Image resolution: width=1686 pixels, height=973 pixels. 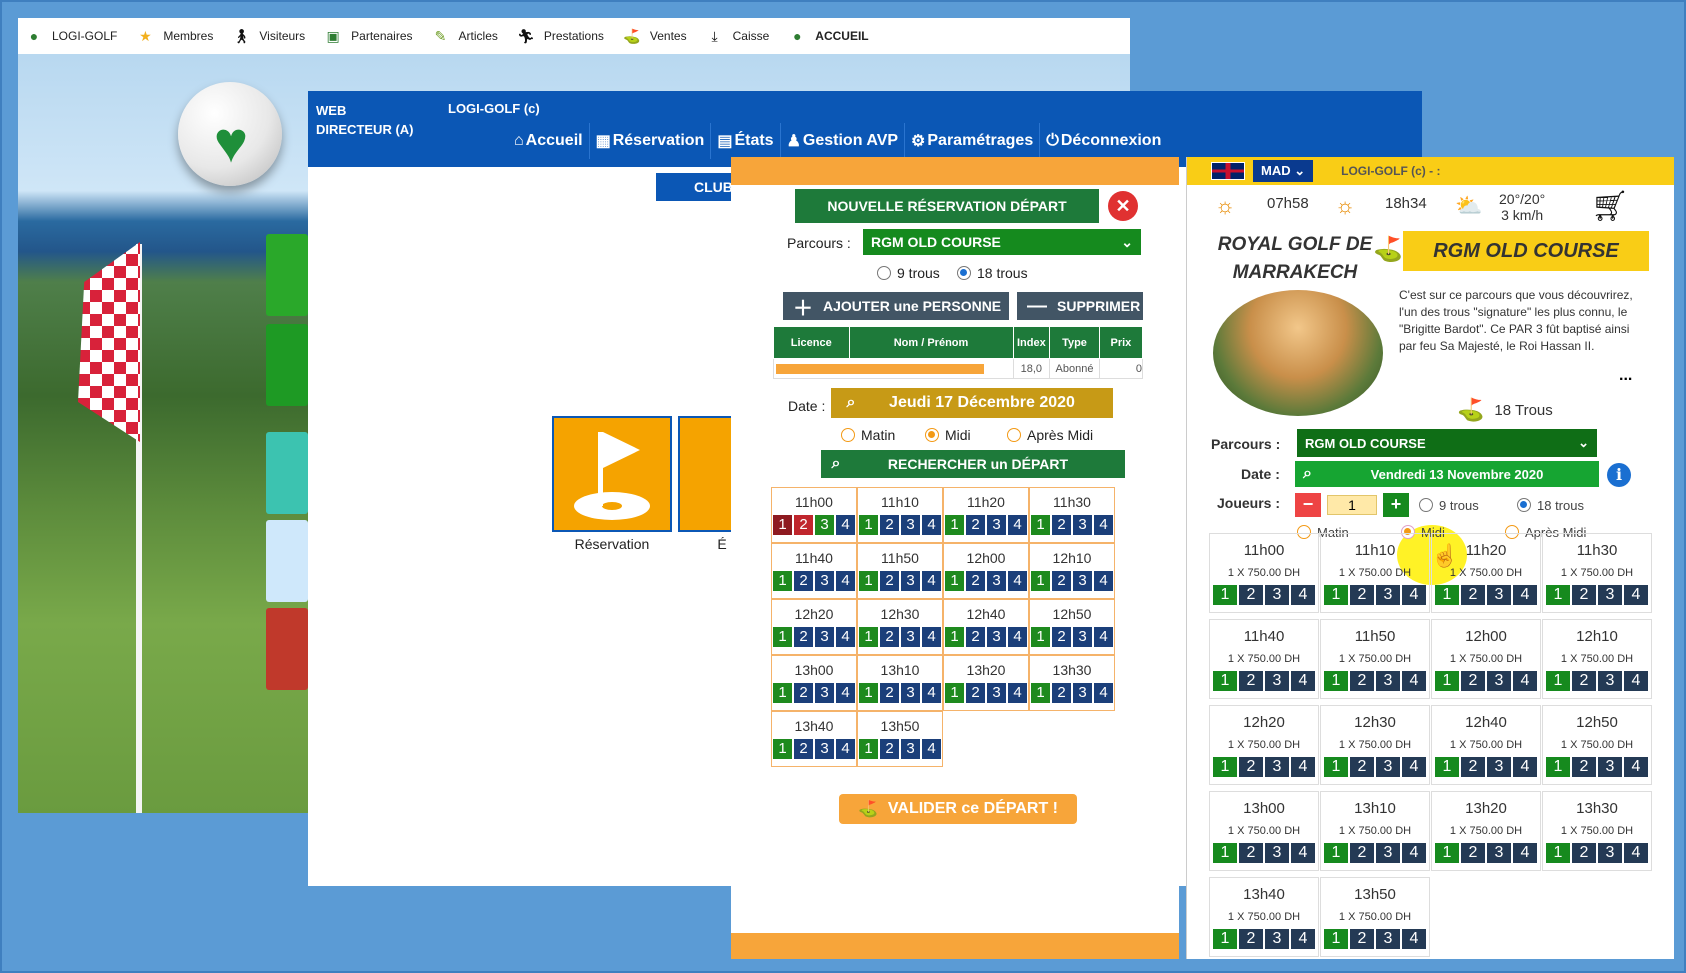 What do you see at coordinates (1597, 573) in the screenshot?
I see `mobile-departure-slot: 11h30 1 X 750.00 DH 1 2 3 4` at bounding box center [1597, 573].